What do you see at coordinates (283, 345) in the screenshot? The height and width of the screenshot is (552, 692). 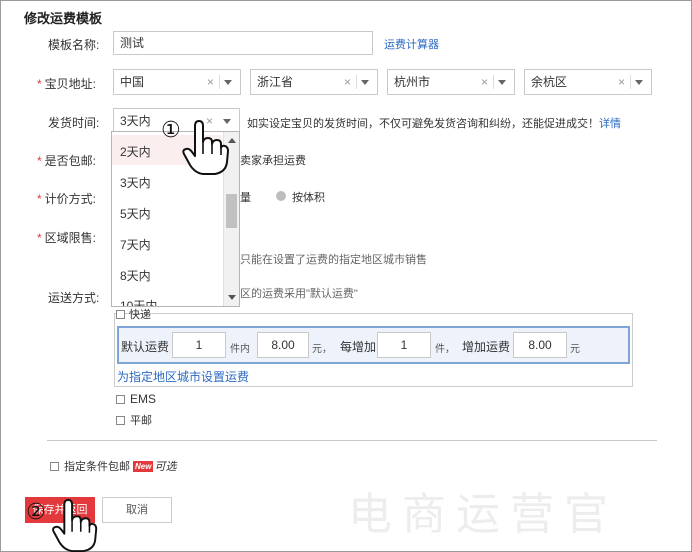 I see `first-fee-input: 8.00` at bounding box center [283, 345].